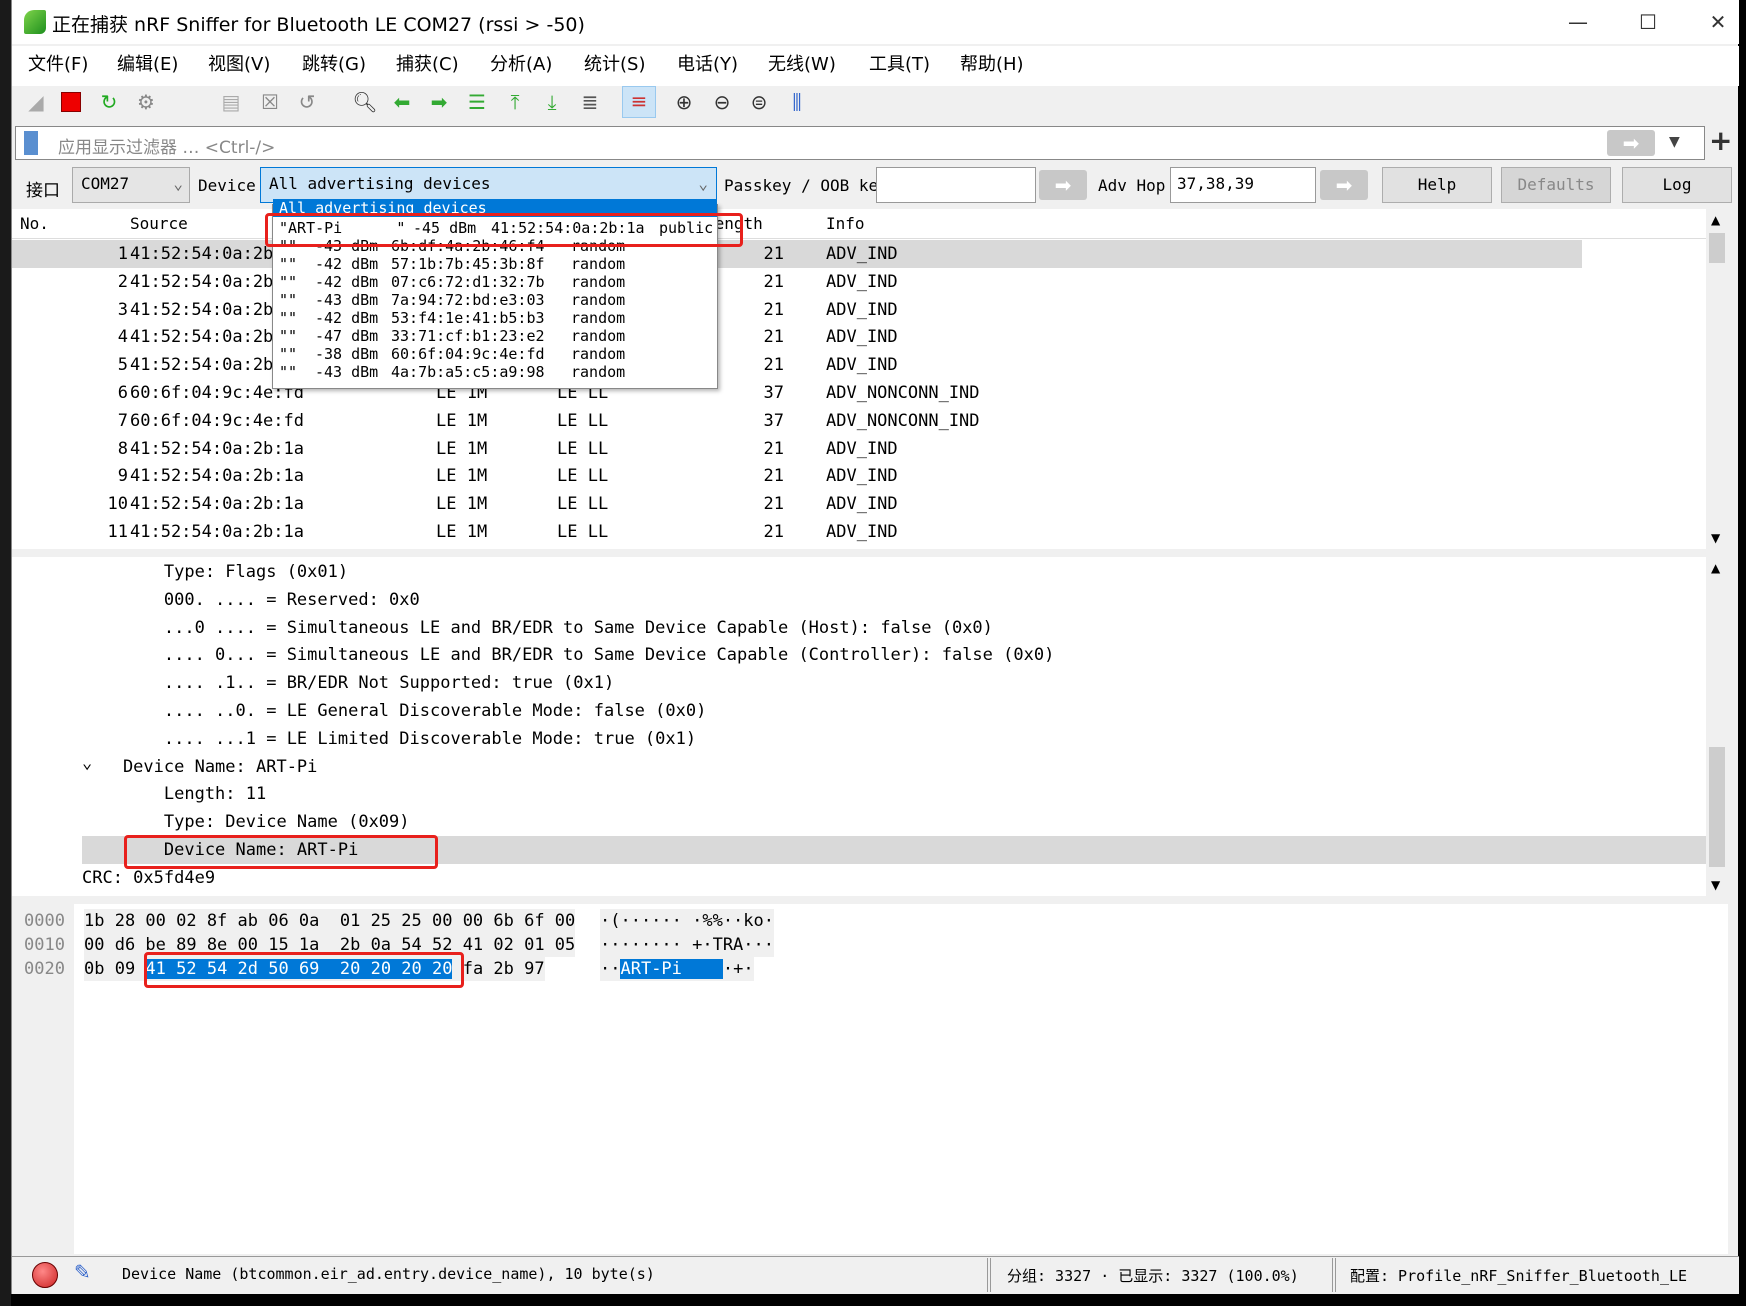 This screenshot has height=1306, width=1746. Describe the element at coordinates (797, 504) in the screenshot. I see `packet-row: 10 41:52:54:0a:2b:1a LE 1M LE LL 21 ADV_IND` at that location.